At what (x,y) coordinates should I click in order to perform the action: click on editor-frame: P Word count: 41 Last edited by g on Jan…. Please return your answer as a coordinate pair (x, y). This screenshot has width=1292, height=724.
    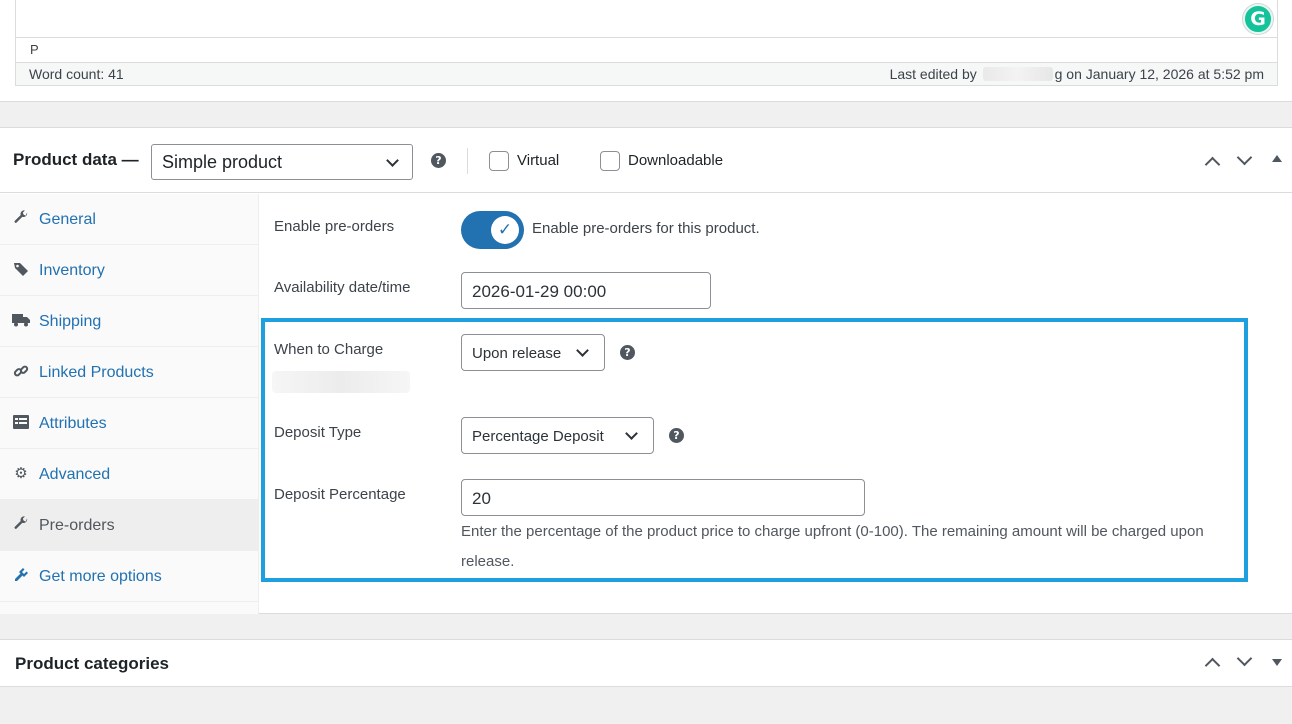
    Looking at the image, I should click on (646, 43).